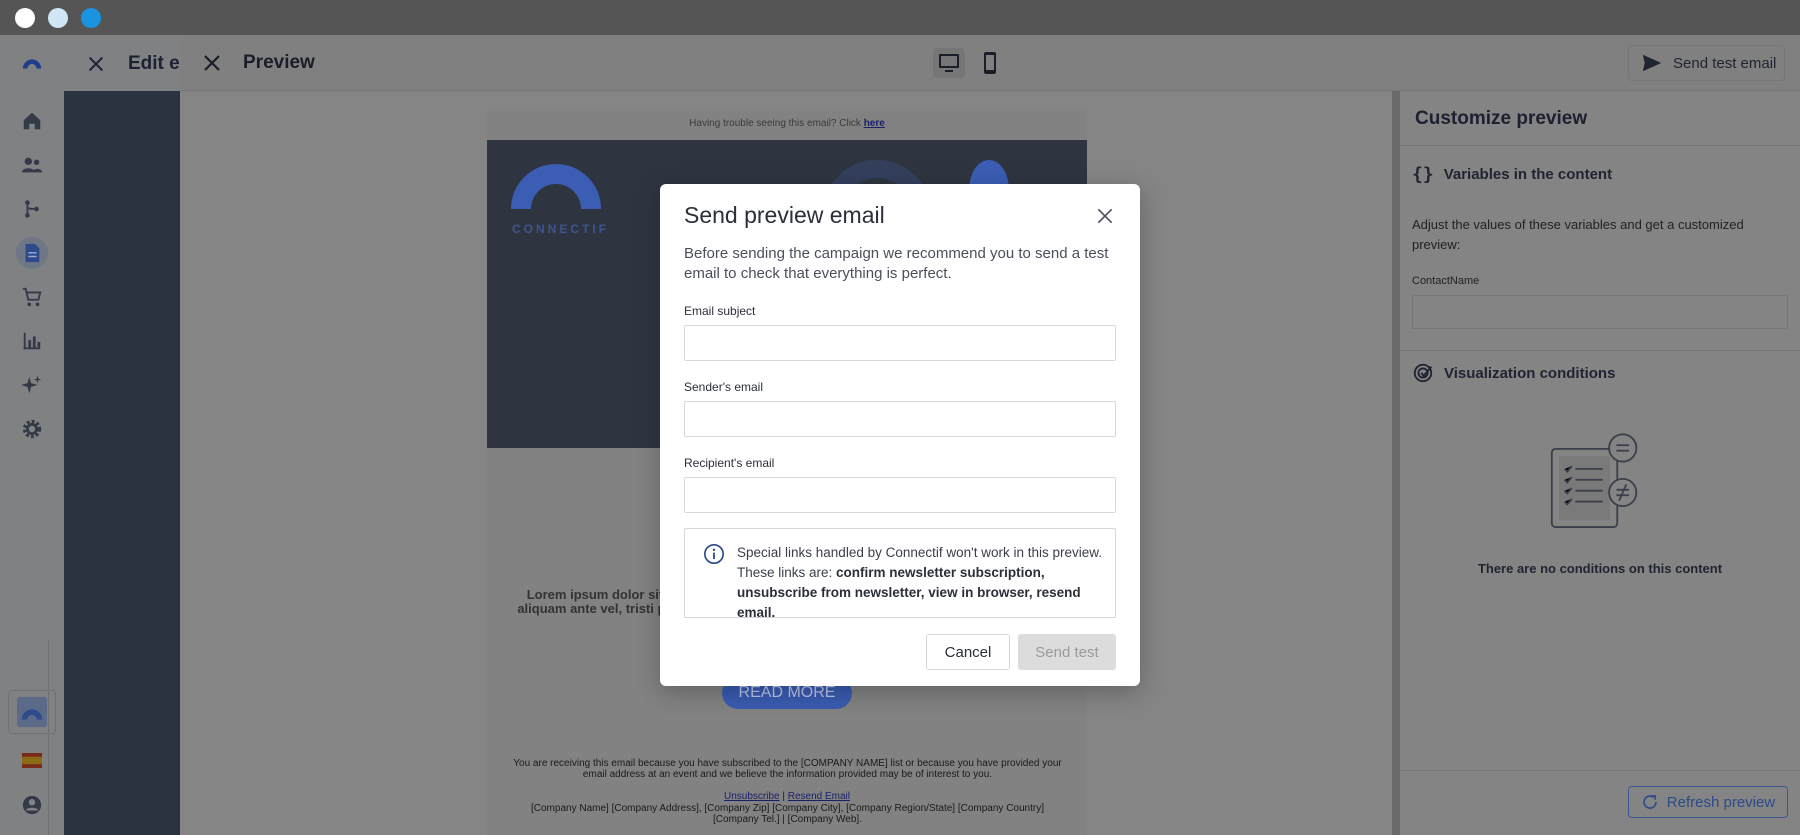 The image size is (1800, 835). I want to click on variables-section-header: {} Variables in the content, so click(1512, 174).